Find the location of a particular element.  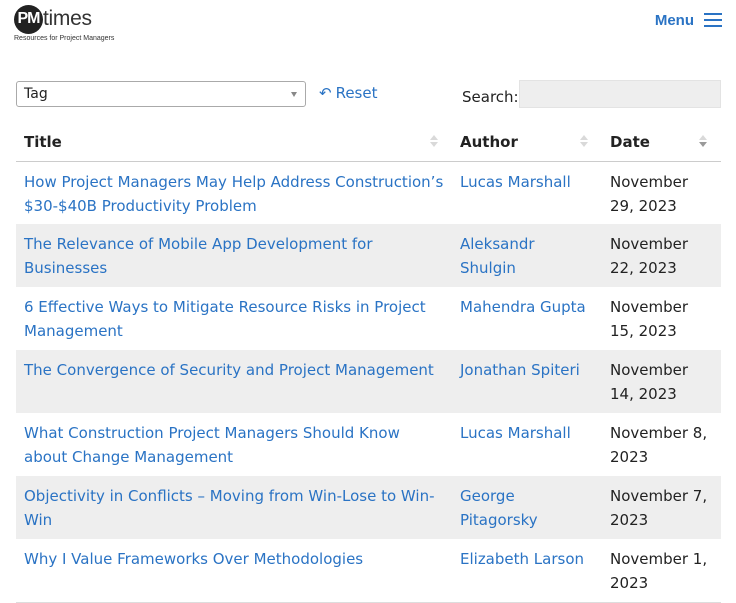

tag-filter-select: Tag is located at coordinates (161, 94).